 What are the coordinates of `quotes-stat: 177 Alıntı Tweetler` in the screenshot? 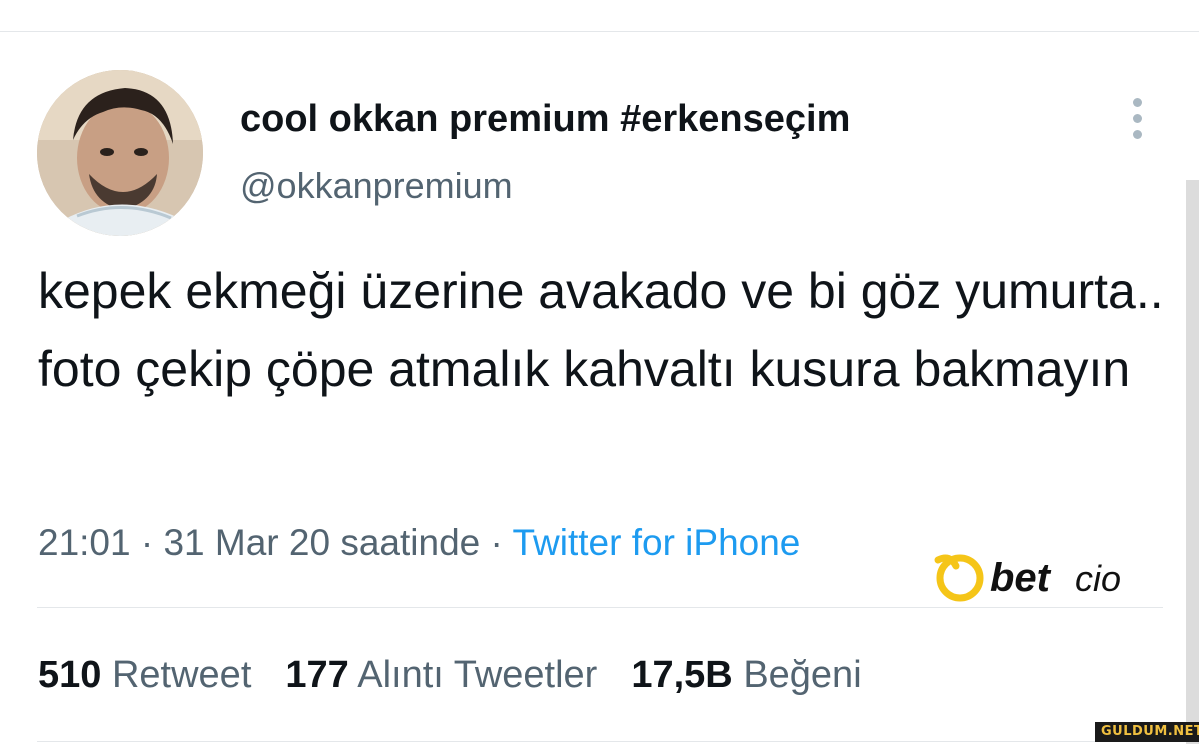 It's located at (441, 675).